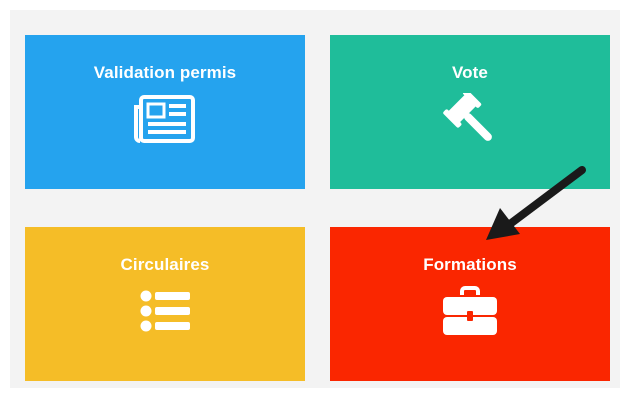 The width and height of the screenshot is (624, 394). Describe the element at coordinates (164, 119) in the screenshot. I see `newspaper-icon` at that location.